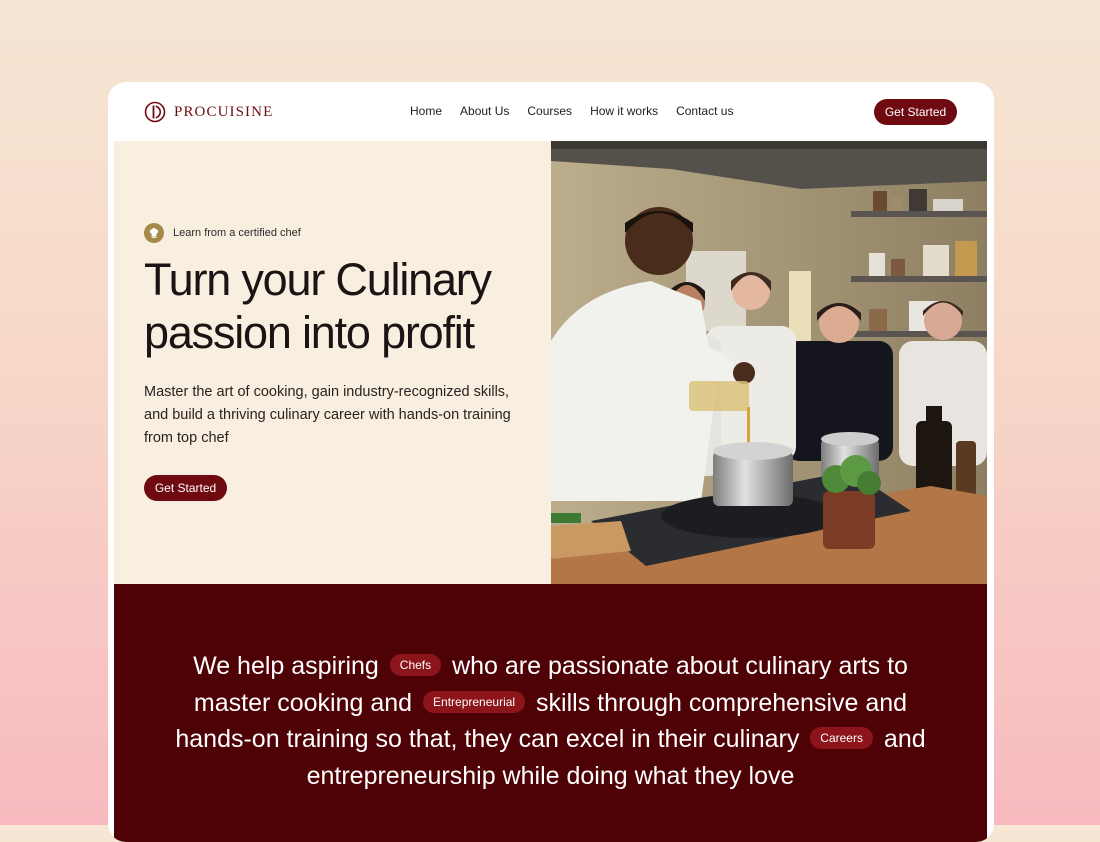 Image resolution: width=1100 pixels, height=842 pixels. What do you see at coordinates (415, 665) in the screenshot?
I see `tag-chefs: Chefs` at bounding box center [415, 665].